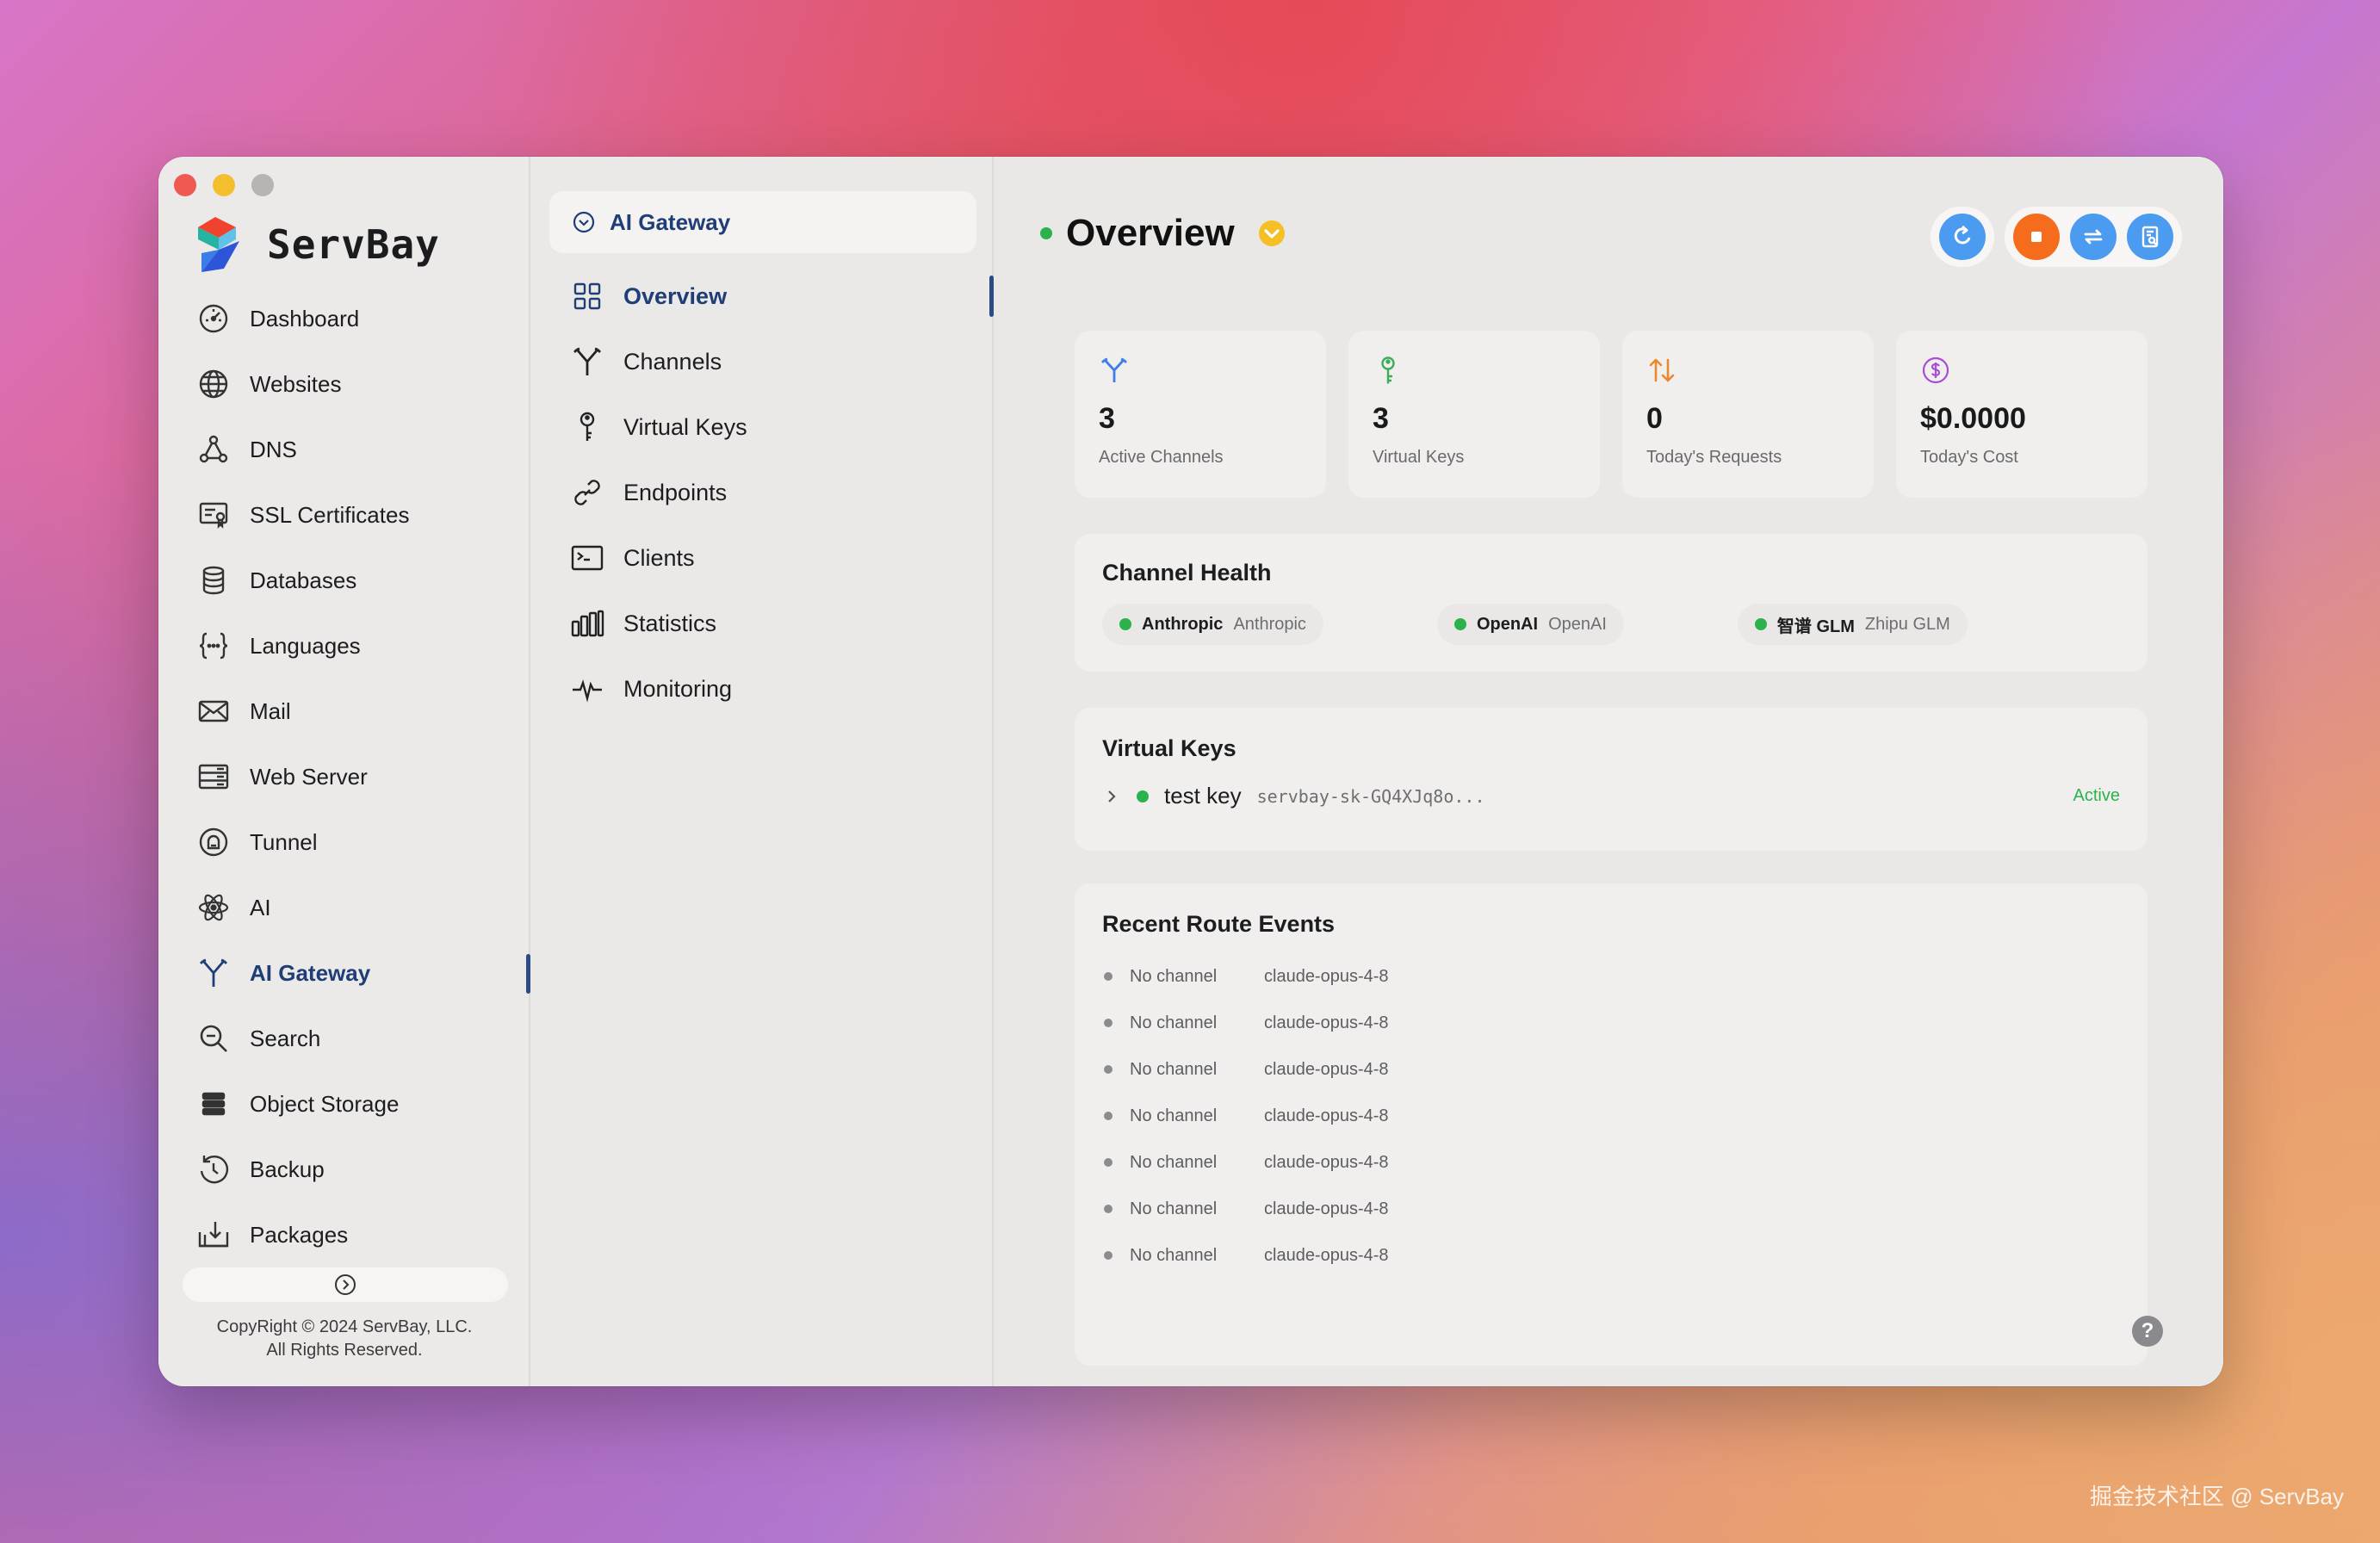  What do you see at coordinates (1125, 624) in the screenshot?
I see `health-status-dot` at bounding box center [1125, 624].